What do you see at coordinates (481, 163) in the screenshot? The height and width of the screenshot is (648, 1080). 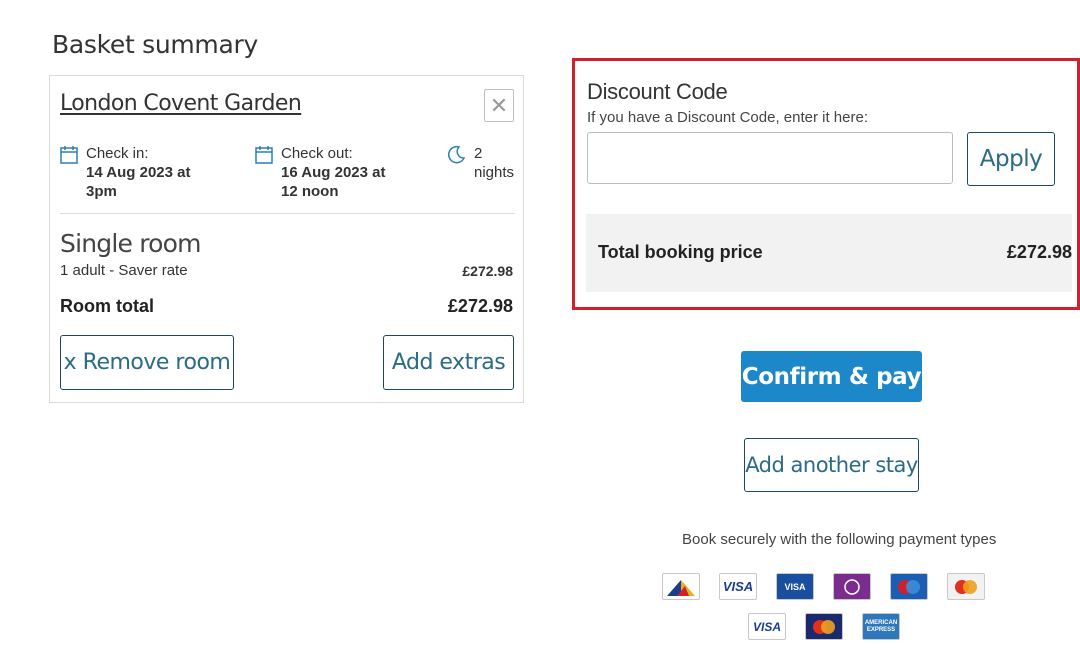 I see `nights-info: 2 nights` at bounding box center [481, 163].